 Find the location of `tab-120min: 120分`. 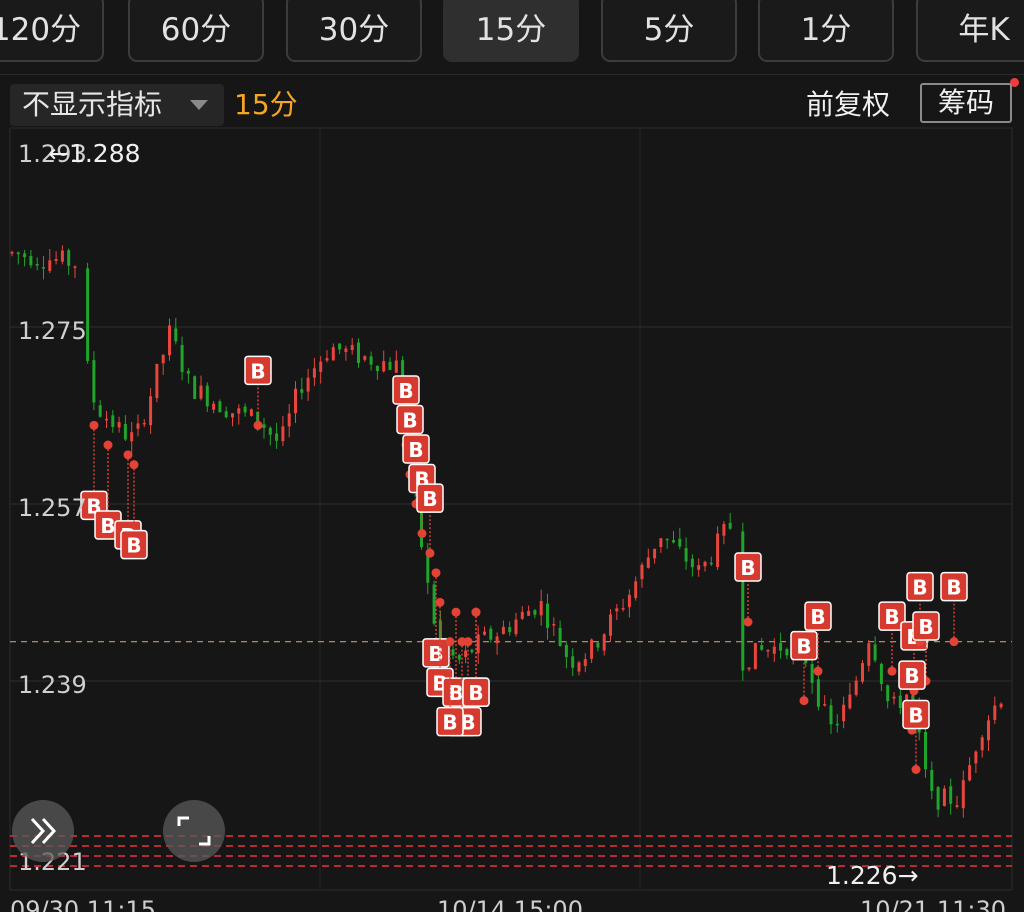

tab-120min: 120分 is located at coordinates (52, 31).